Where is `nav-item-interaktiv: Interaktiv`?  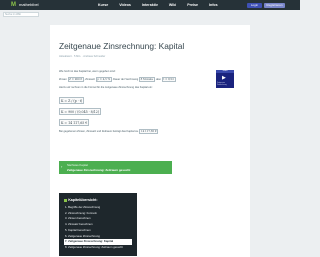 nav-item-interaktiv: Interaktiv is located at coordinates (150, 5).